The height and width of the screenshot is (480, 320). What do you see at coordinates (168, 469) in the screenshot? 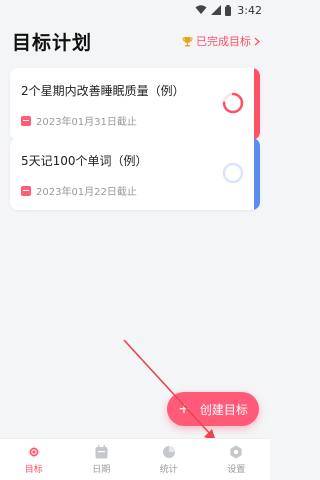
I see `tab-label: 统计` at bounding box center [168, 469].